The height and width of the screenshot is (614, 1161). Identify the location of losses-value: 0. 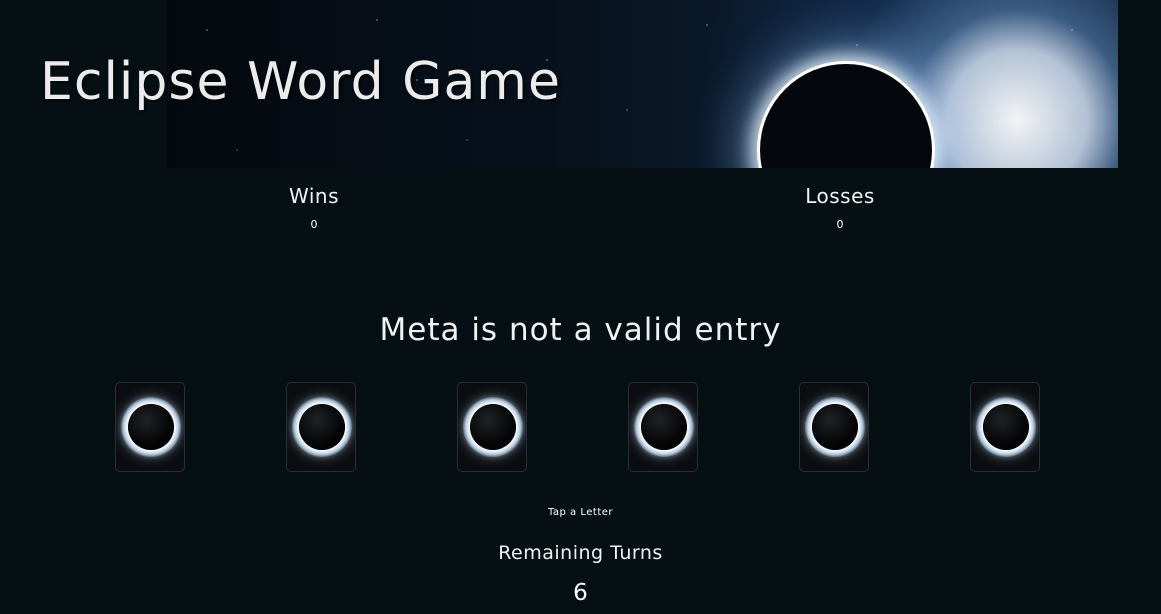
(840, 224).